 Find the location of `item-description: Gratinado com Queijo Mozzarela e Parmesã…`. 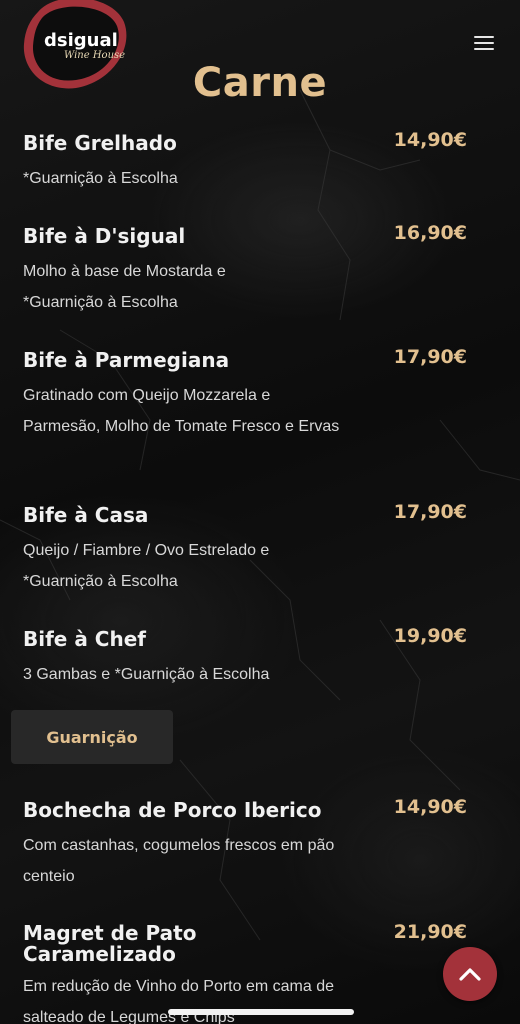

item-description: Gratinado com Queijo Mozzarela e Parmesã… is located at coordinates (181, 411).